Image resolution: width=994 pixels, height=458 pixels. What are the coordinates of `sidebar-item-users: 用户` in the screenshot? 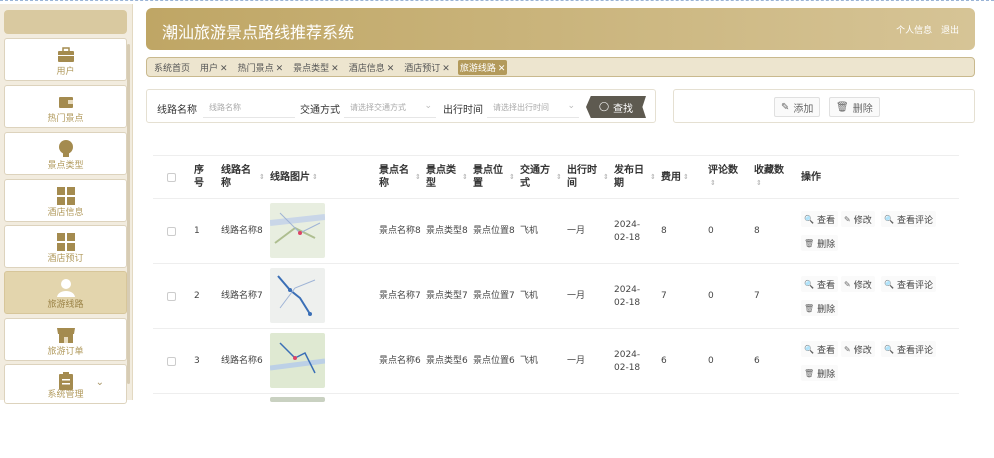 It's located at (65, 59).